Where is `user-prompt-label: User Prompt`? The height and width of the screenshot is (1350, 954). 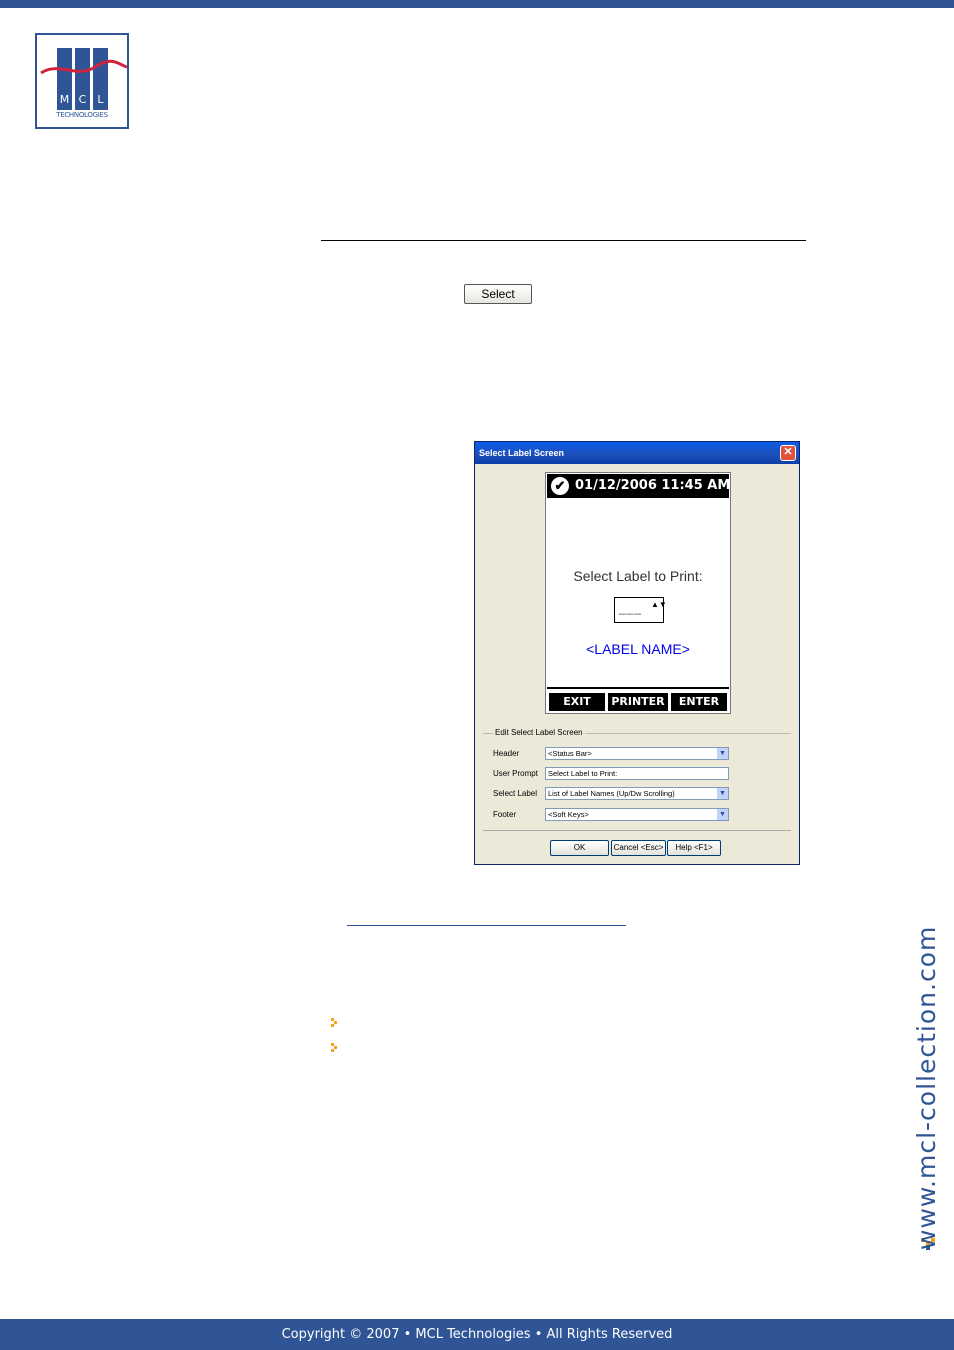 user-prompt-label: User Prompt is located at coordinates (515, 773).